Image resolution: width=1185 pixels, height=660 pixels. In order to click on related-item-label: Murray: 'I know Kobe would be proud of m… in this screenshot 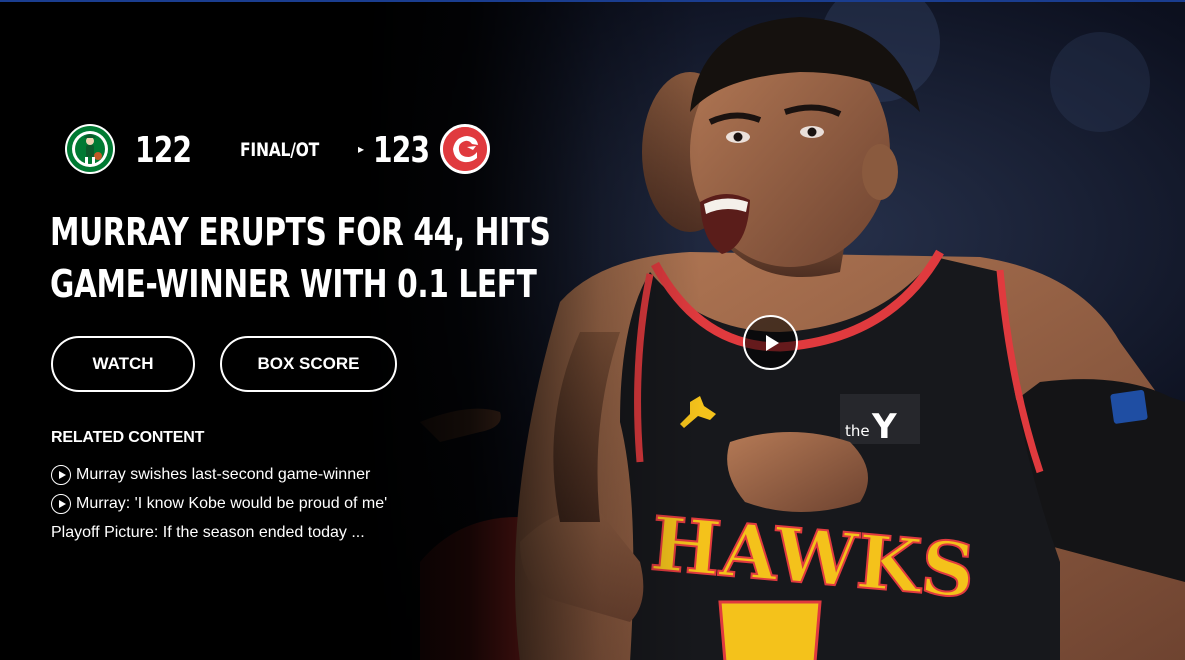, I will do `click(232, 503)`.